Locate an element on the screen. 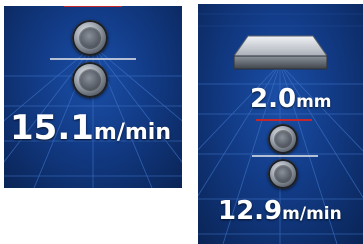 Image resolution: width=363 pixels, height=244 pixels. speed-readout: 15.1m/min is located at coordinates (90, 128).